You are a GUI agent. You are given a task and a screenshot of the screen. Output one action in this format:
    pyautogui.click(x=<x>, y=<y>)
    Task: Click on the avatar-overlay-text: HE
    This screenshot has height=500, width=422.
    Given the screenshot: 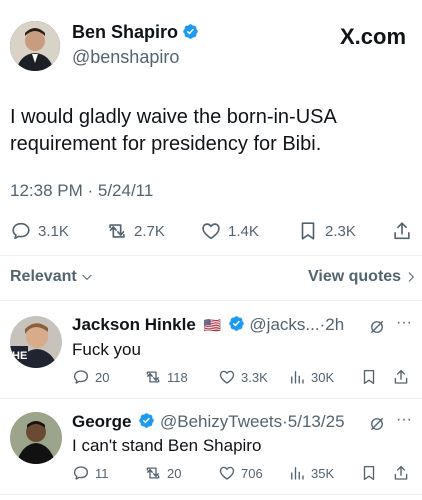 What is the action you would take?
    pyautogui.click(x=19, y=356)
    